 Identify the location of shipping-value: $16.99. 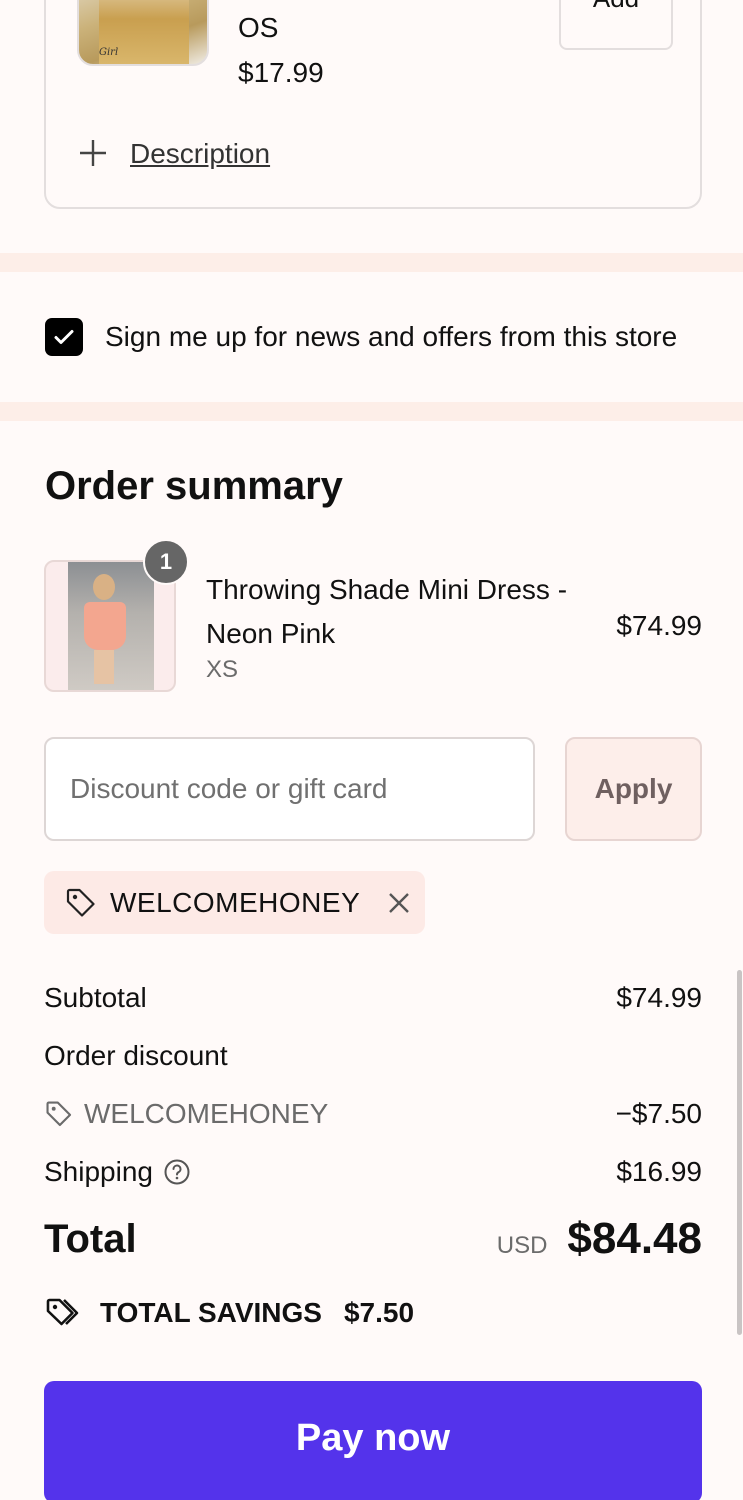
(659, 1171).